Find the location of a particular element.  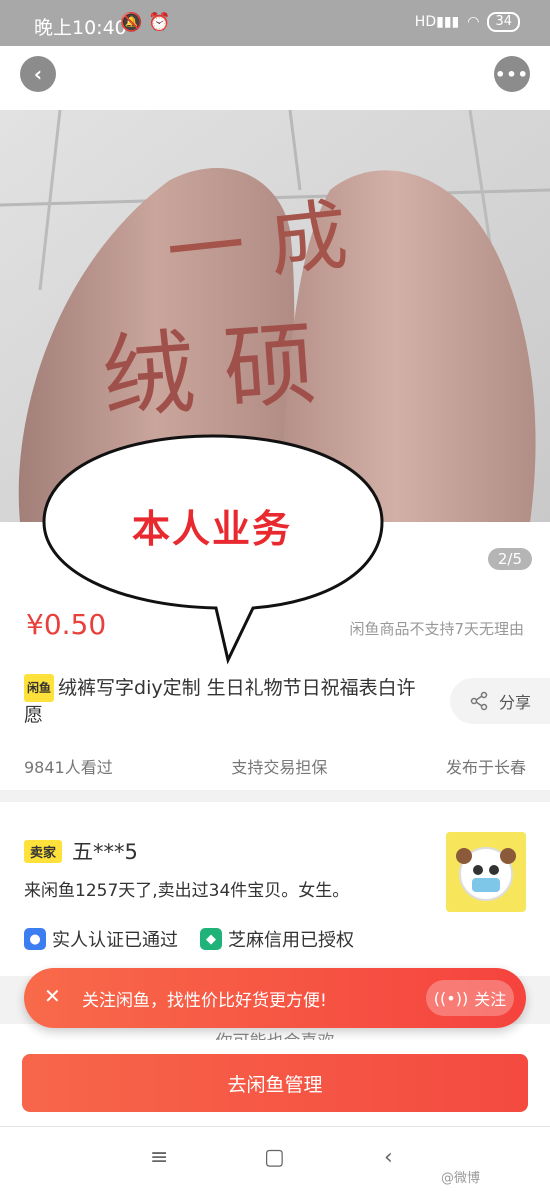

credit-label: 芝麻信用已授权 is located at coordinates (291, 940).